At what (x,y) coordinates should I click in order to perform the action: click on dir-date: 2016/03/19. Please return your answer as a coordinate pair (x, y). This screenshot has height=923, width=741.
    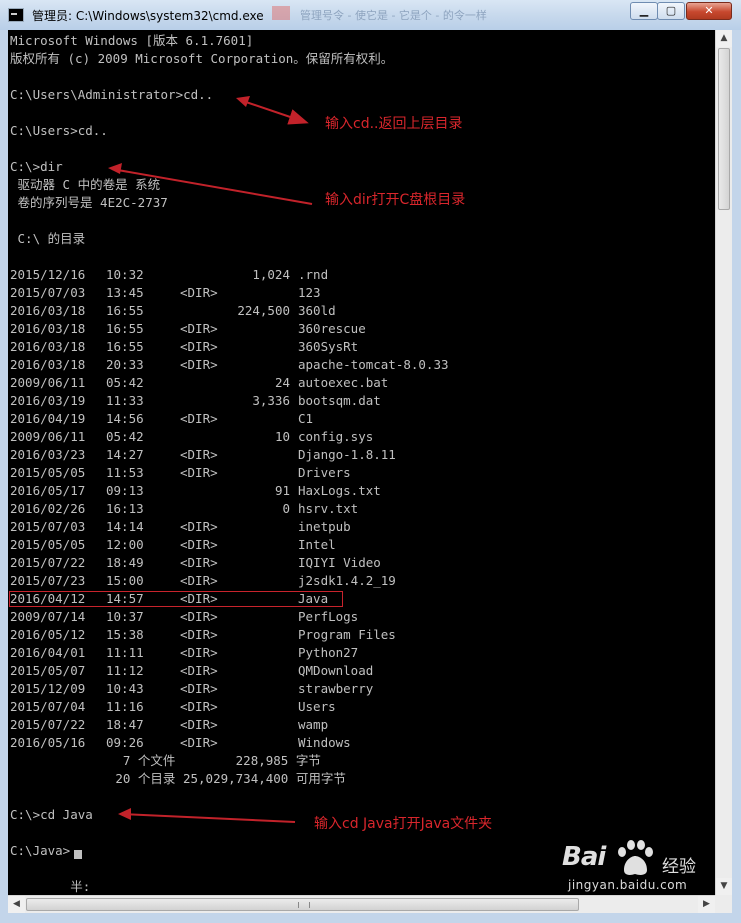
    Looking at the image, I should click on (48, 400).